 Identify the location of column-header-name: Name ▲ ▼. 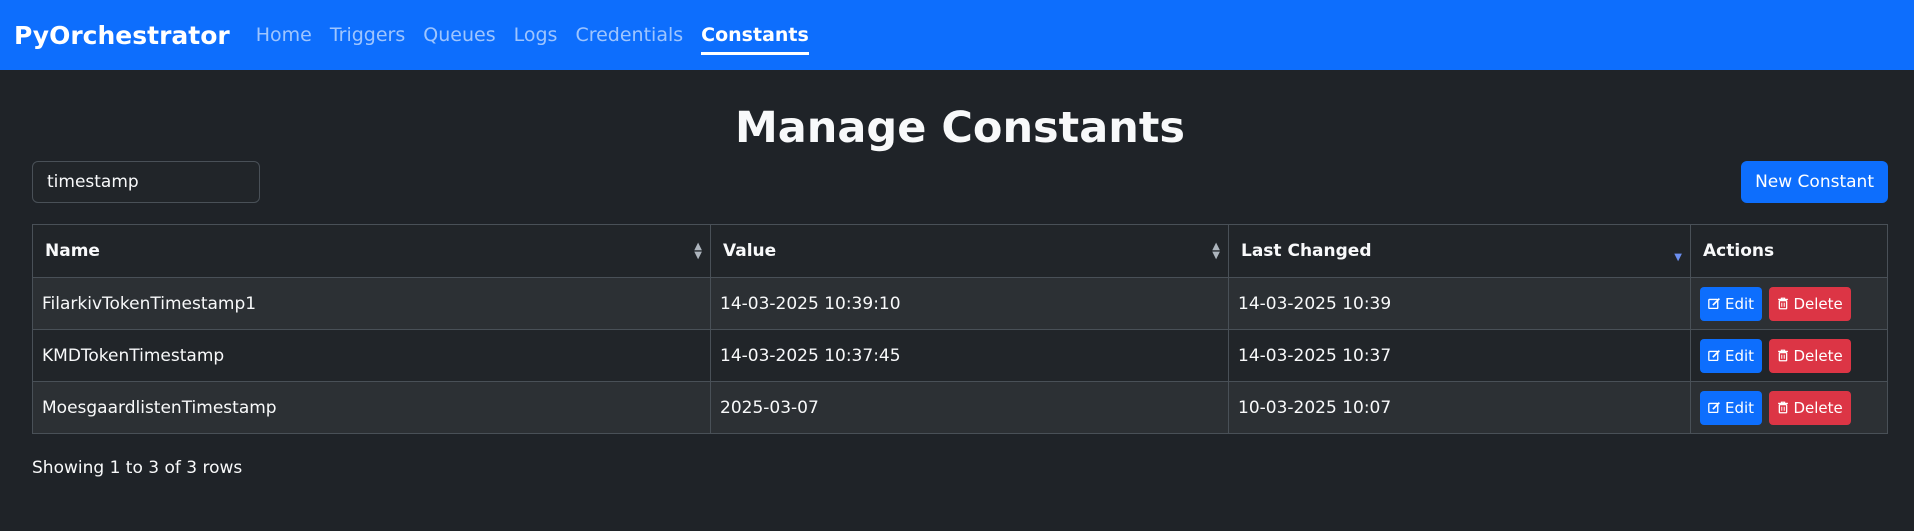
(371, 251).